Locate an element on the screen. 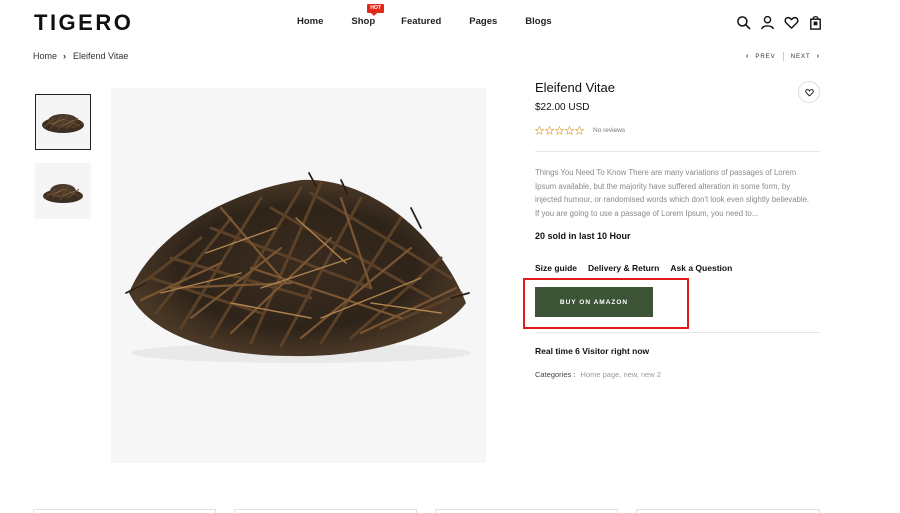 This screenshot has width=900, height=513. live-visitors: Real time 6 Visitor right now is located at coordinates (592, 351).